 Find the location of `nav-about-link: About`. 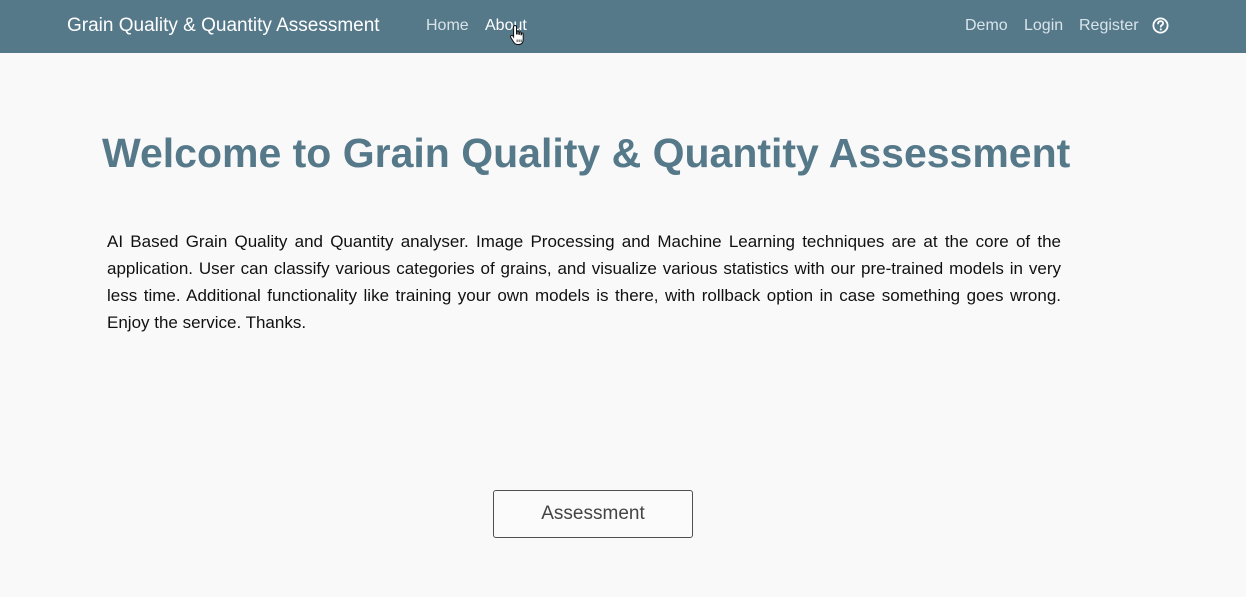

nav-about-link: About is located at coordinates (506, 26).